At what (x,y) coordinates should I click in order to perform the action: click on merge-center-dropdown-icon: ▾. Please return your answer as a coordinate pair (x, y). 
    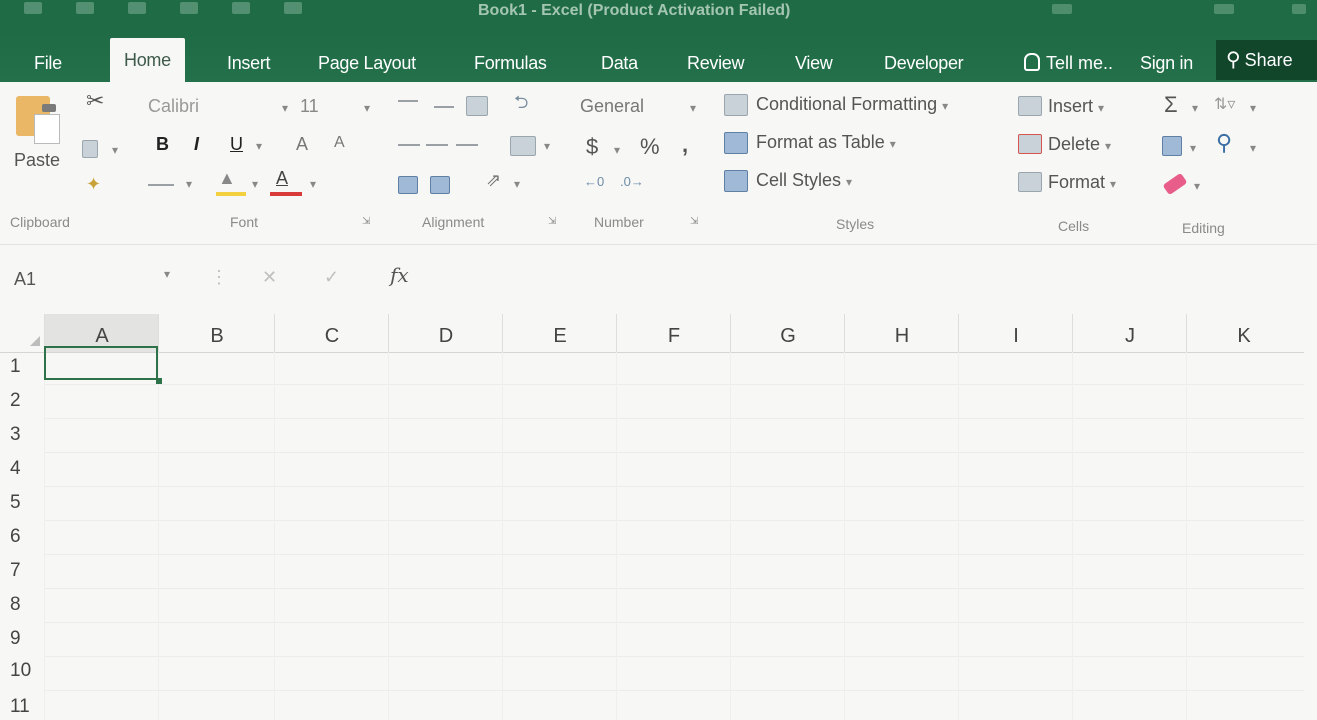
    Looking at the image, I should click on (547, 144).